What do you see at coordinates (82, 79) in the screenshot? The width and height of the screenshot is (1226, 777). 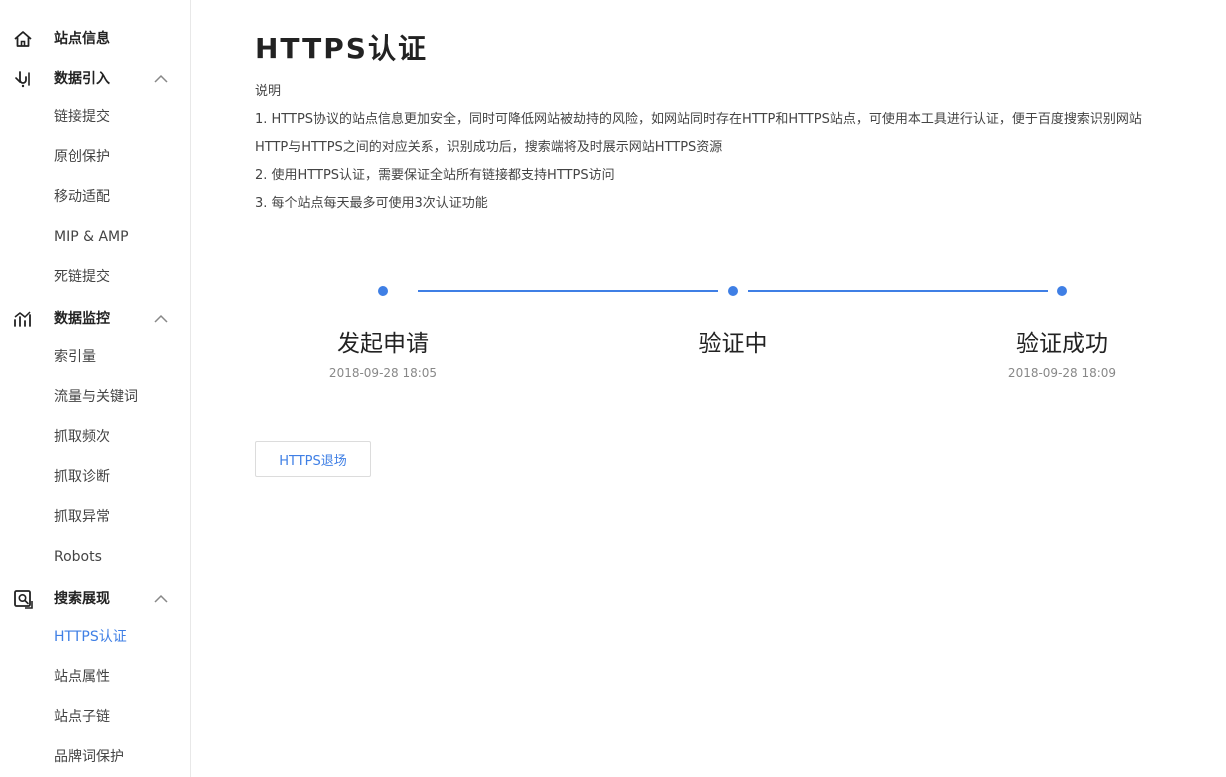 I see `sidebar-group-label: 数据引入` at bounding box center [82, 79].